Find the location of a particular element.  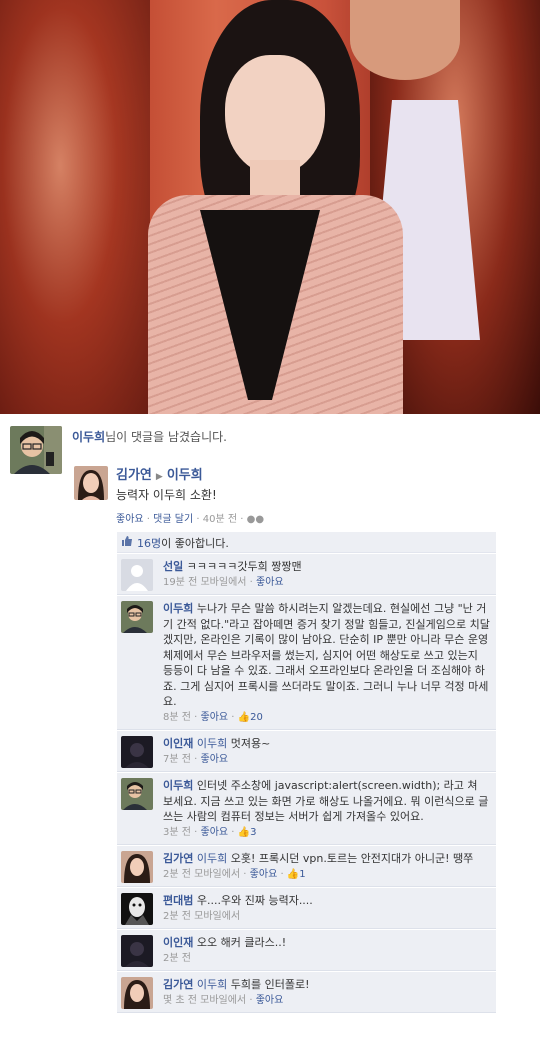

comment-meta: 2분 전 is located at coordinates (326, 959).